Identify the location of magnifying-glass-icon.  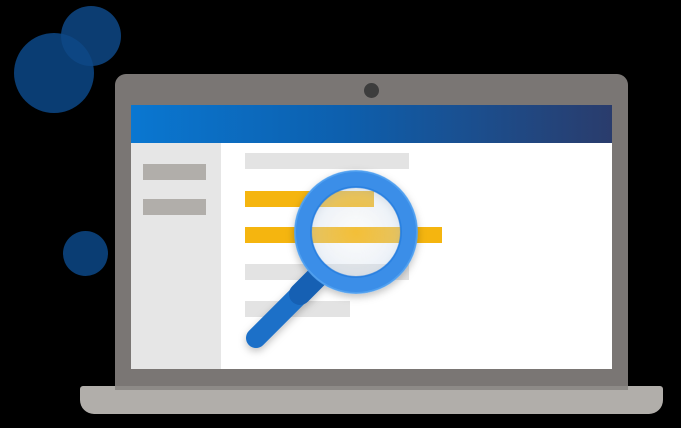
(332, 259).